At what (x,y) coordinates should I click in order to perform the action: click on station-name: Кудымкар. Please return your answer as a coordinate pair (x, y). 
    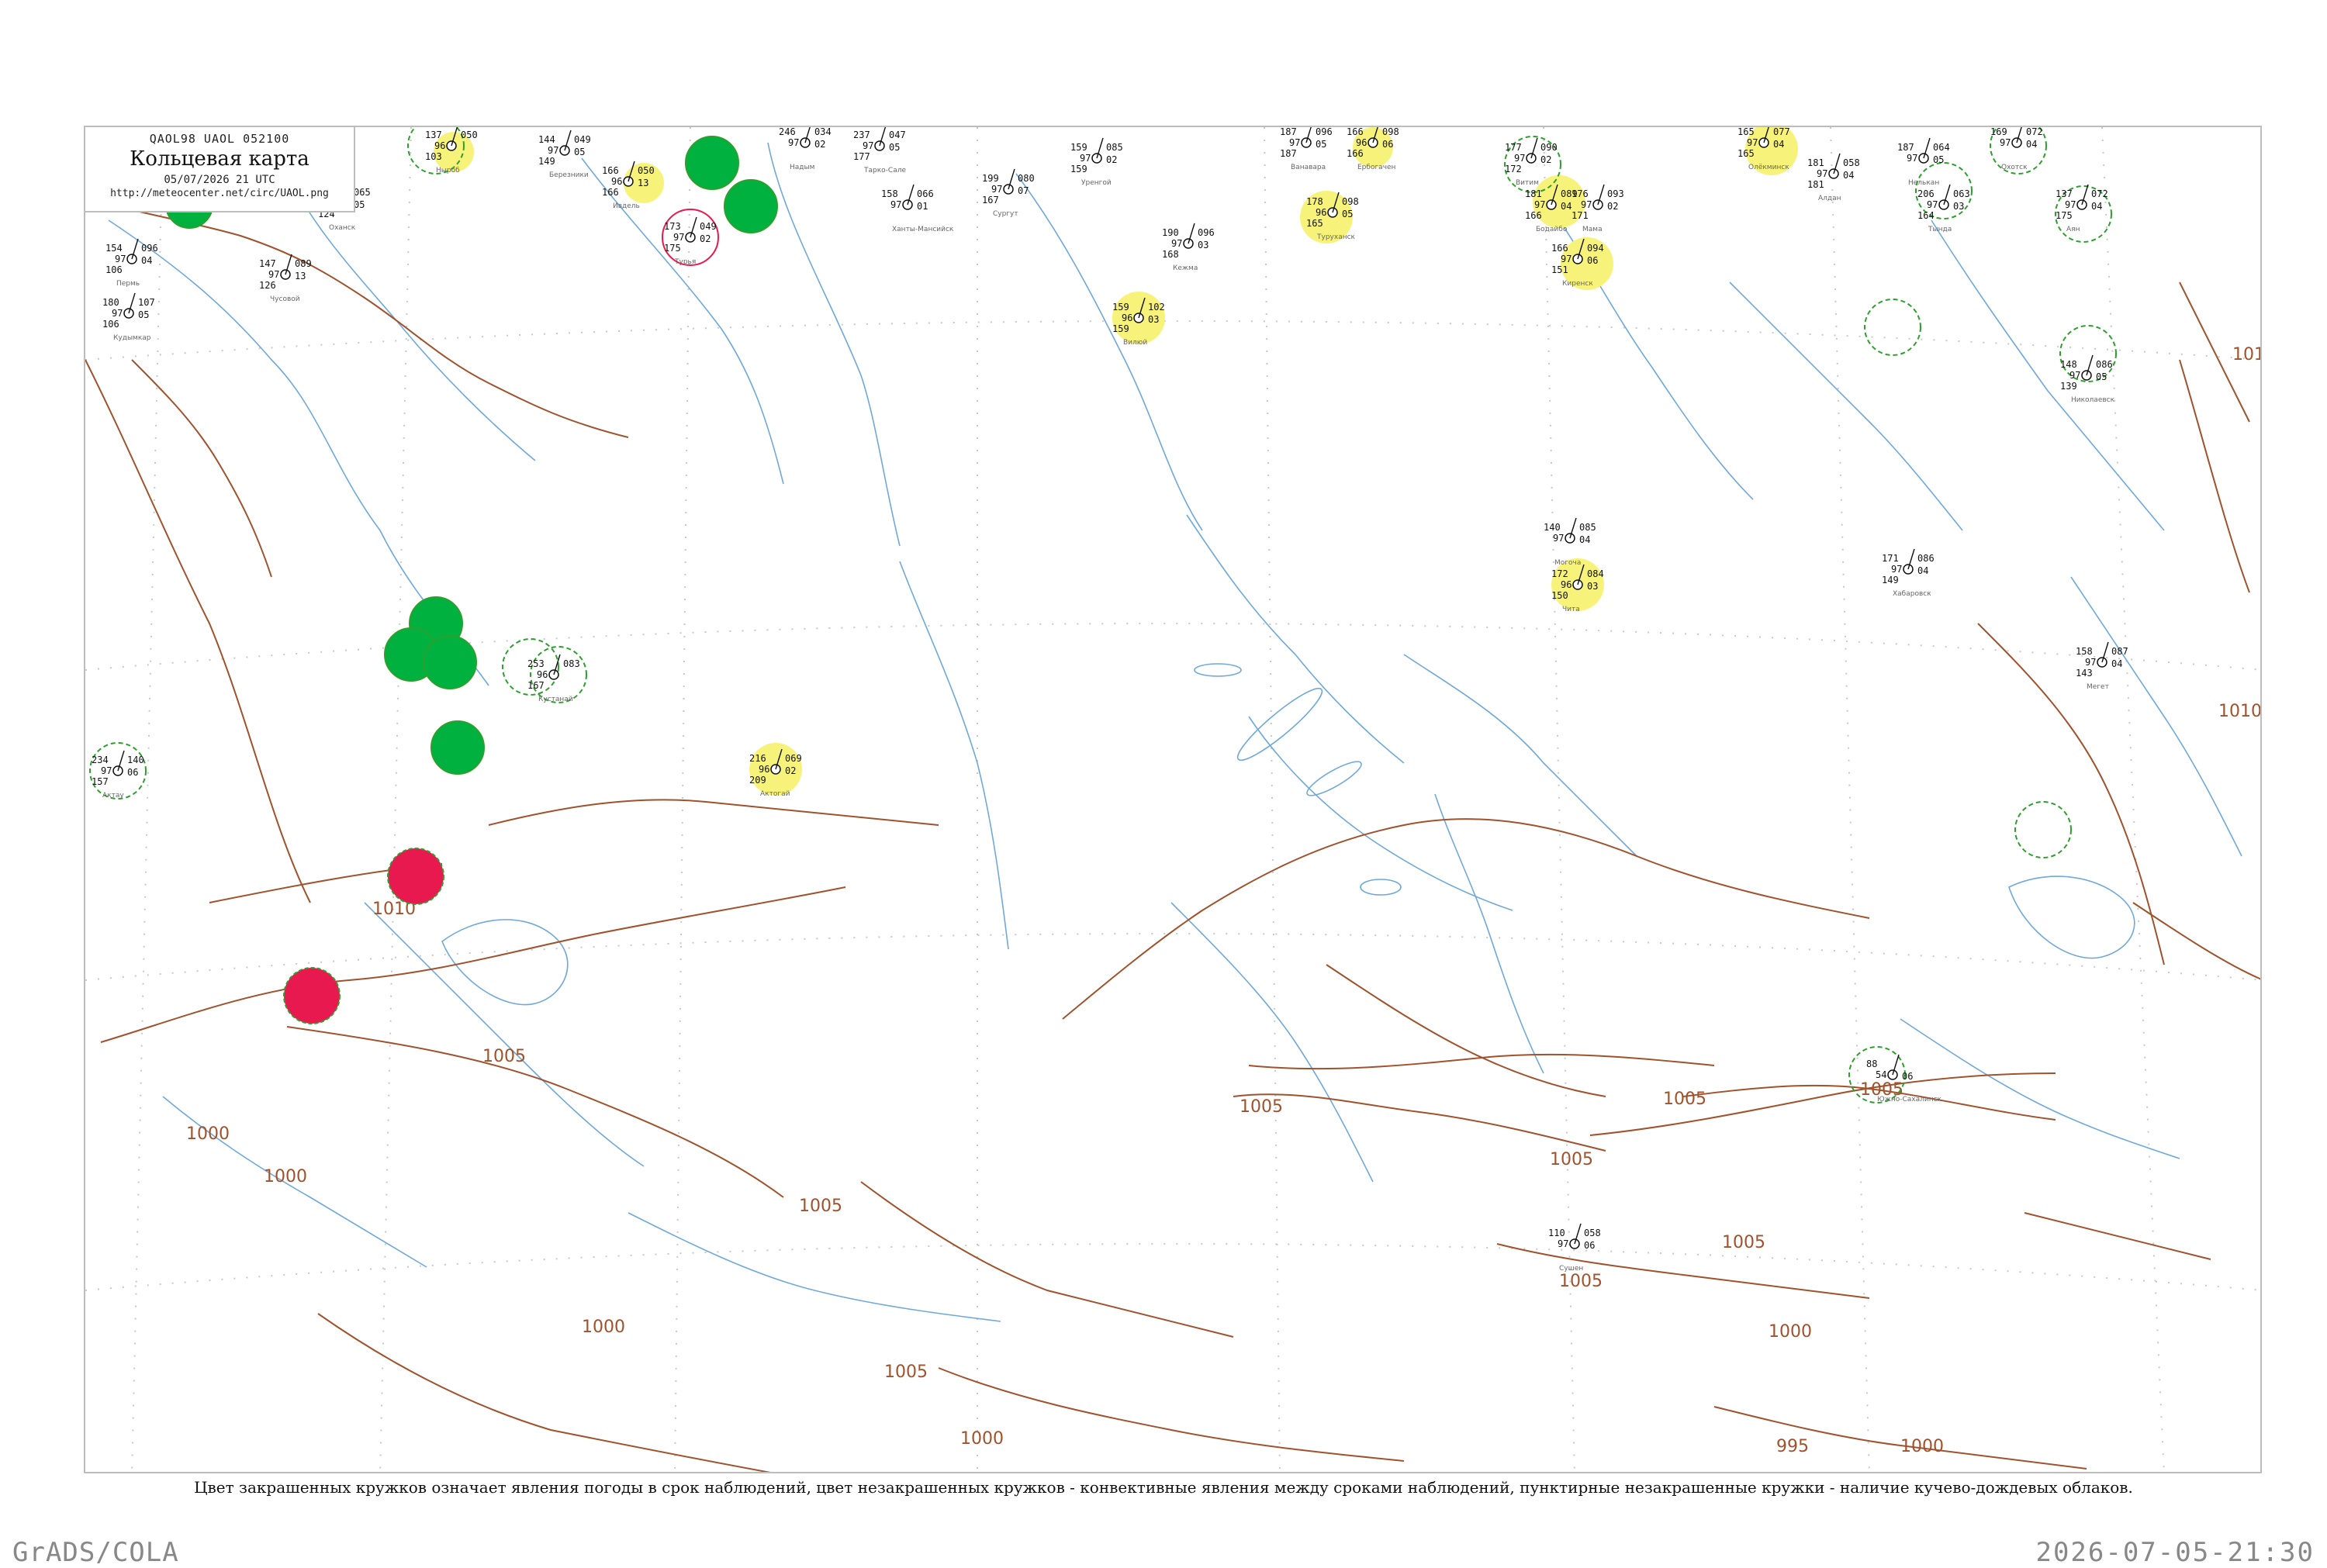
    Looking at the image, I should click on (132, 338).